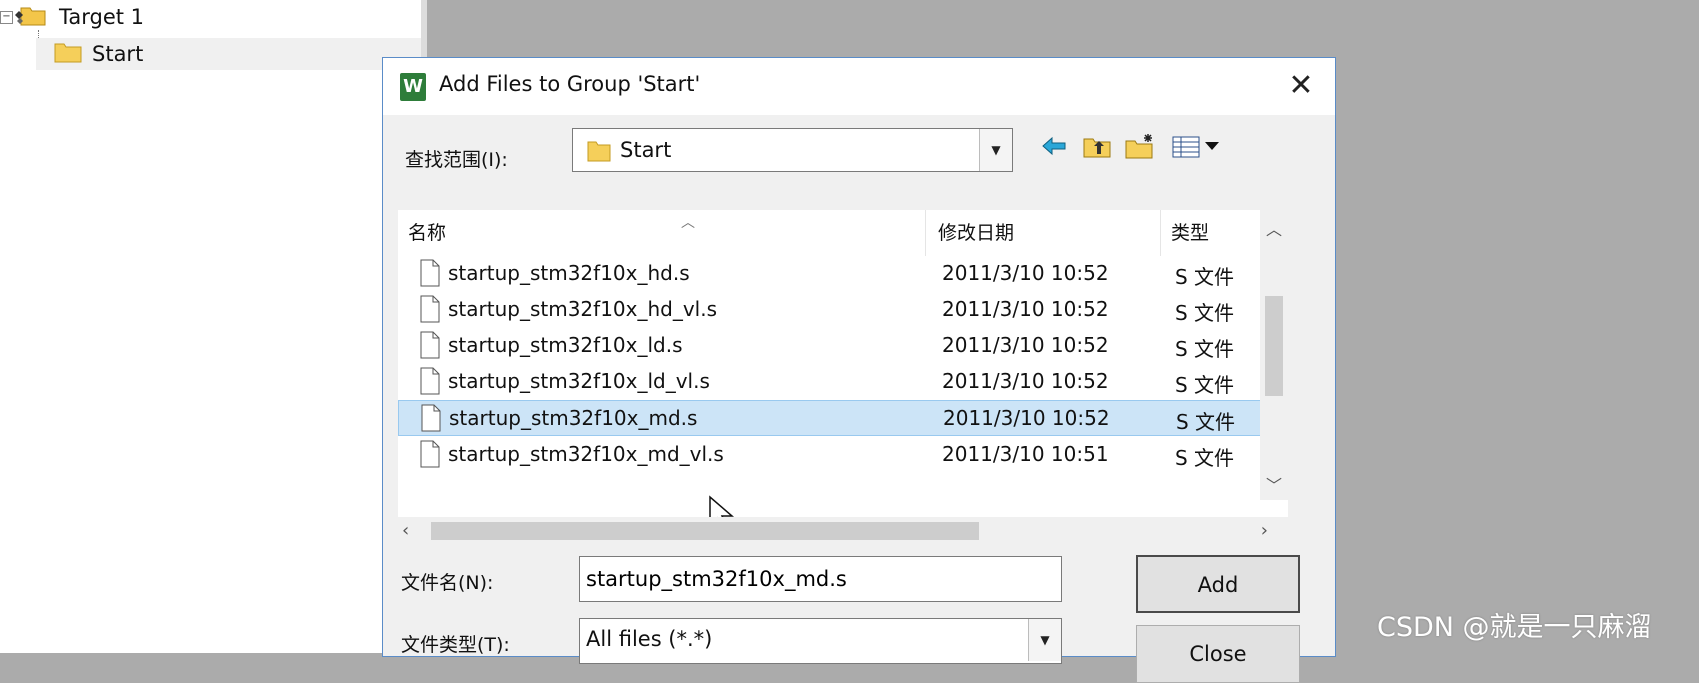 The width and height of the screenshot is (1699, 683). What do you see at coordinates (6, 17) in the screenshot?
I see `collapse-toggle-icon: −` at bounding box center [6, 17].